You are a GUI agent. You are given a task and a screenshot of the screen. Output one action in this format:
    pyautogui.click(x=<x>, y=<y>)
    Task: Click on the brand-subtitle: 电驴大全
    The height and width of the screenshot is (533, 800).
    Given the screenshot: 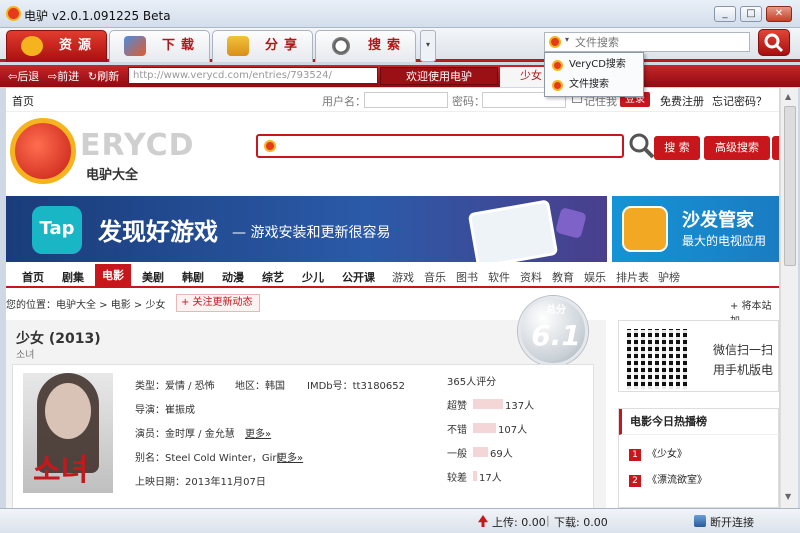 What is the action you would take?
    pyautogui.click(x=112, y=175)
    